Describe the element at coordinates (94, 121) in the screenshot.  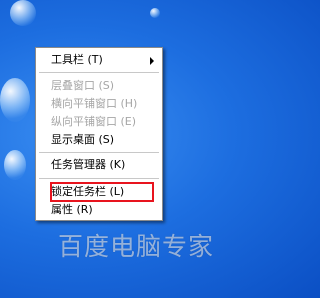
I see `menu-item-label: 纵向平铺窗口 (E)` at that location.